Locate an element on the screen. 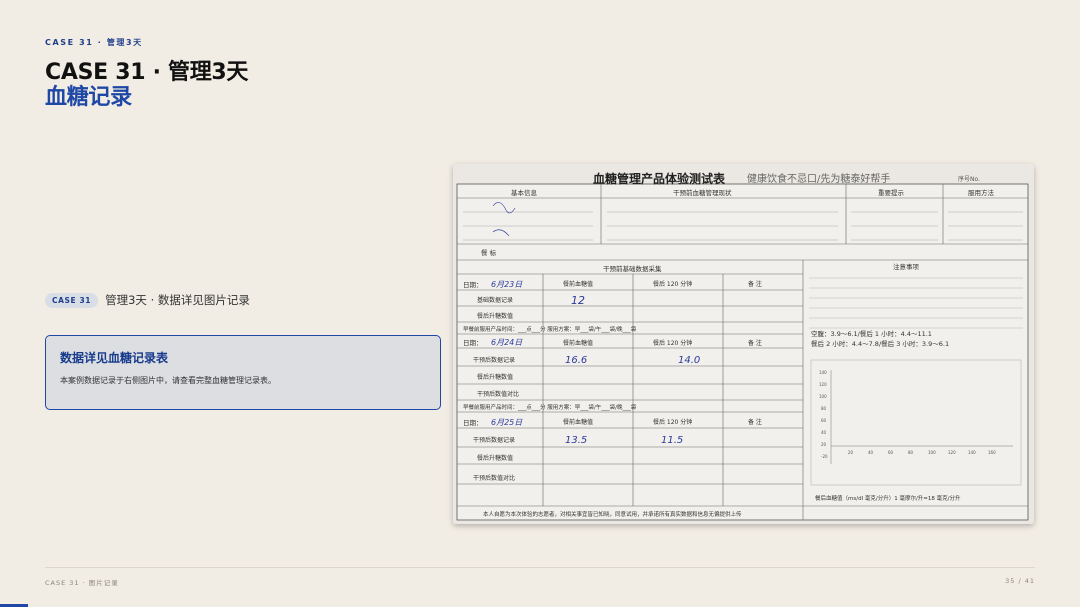 Image resolution: width=1080 pixels, height=607 pixels. remarks-label-2: 备 注 is located at coordinates (755, 343).